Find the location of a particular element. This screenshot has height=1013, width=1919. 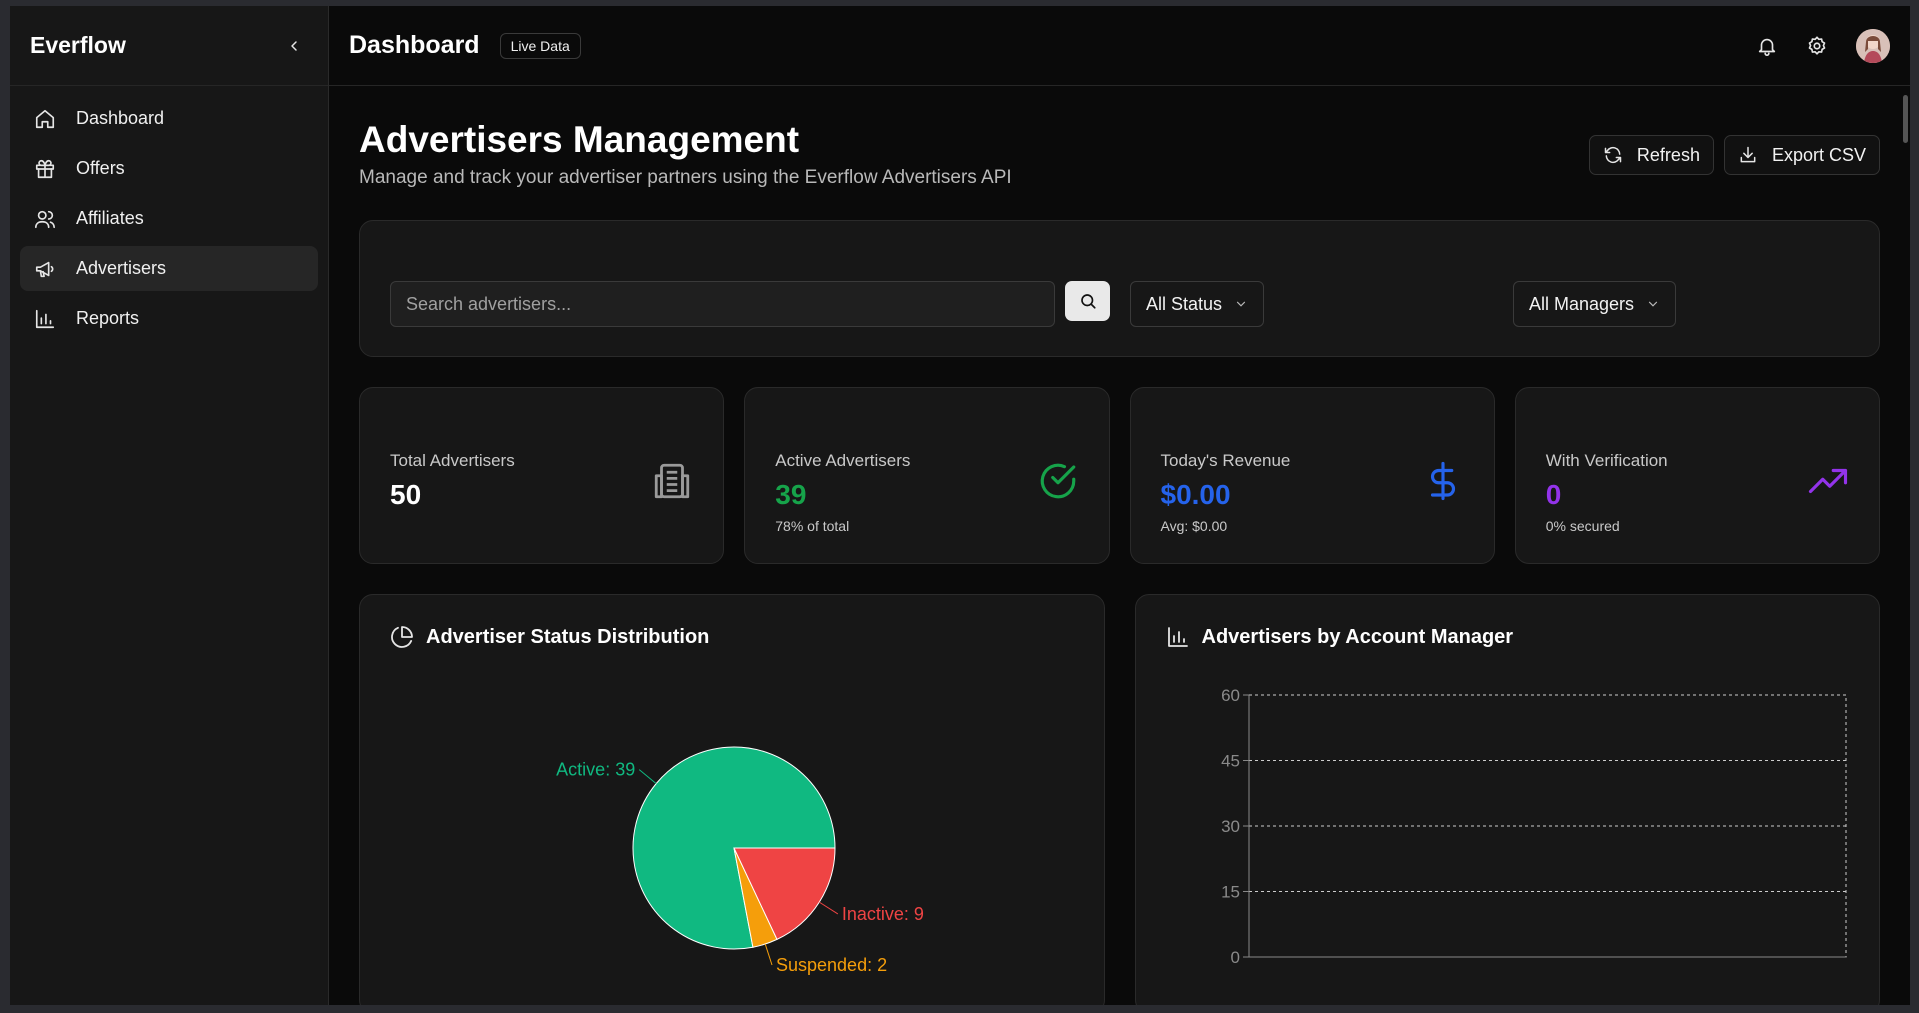

building-icon is located at coordinates (672, 481).